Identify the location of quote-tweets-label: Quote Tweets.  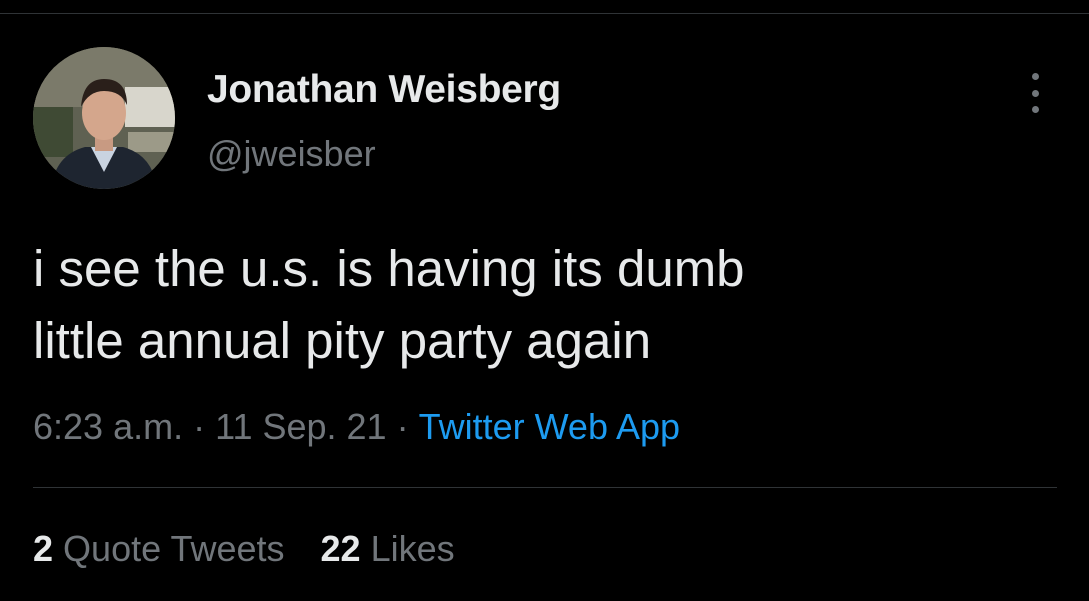
(174, 548).